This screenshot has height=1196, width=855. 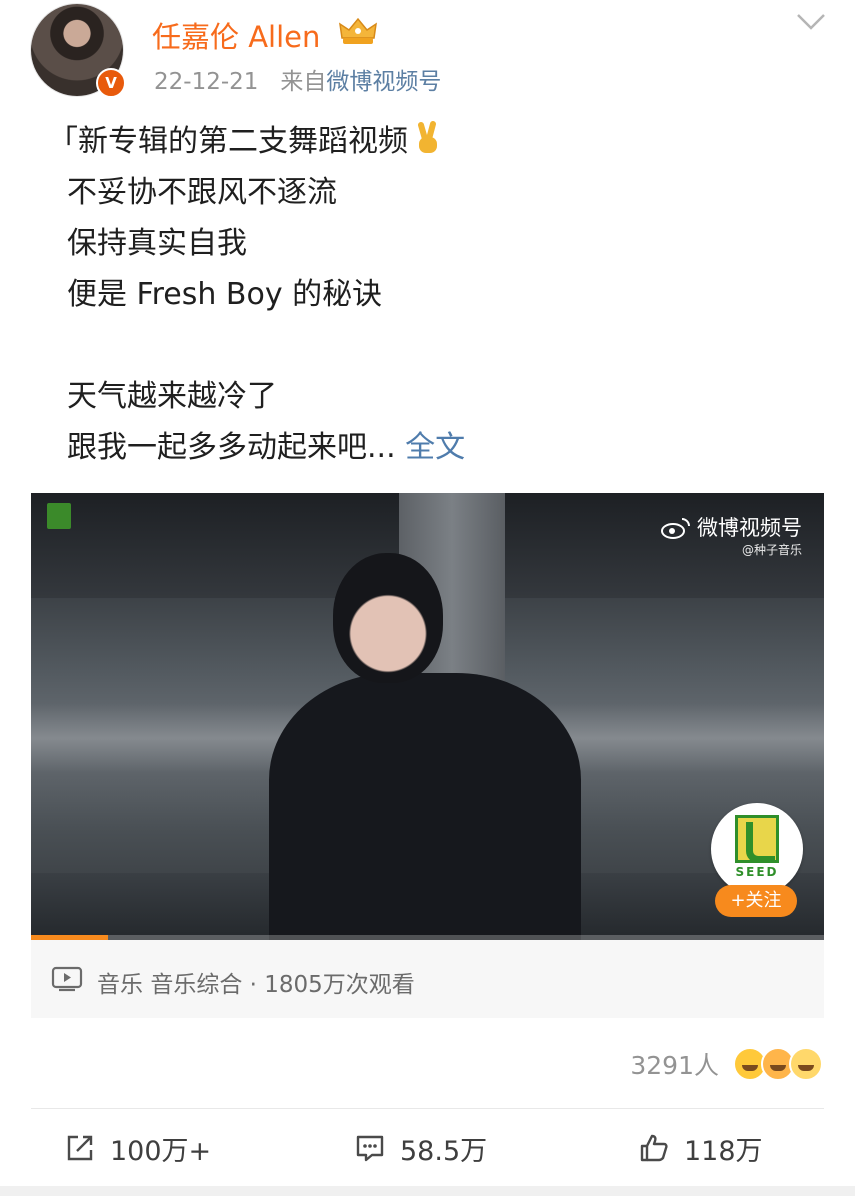 What do you see at coordinates (172, 396) in the screenshot?
I see `post-line: 天气越来越冷了` at bounding box center [172, 396].